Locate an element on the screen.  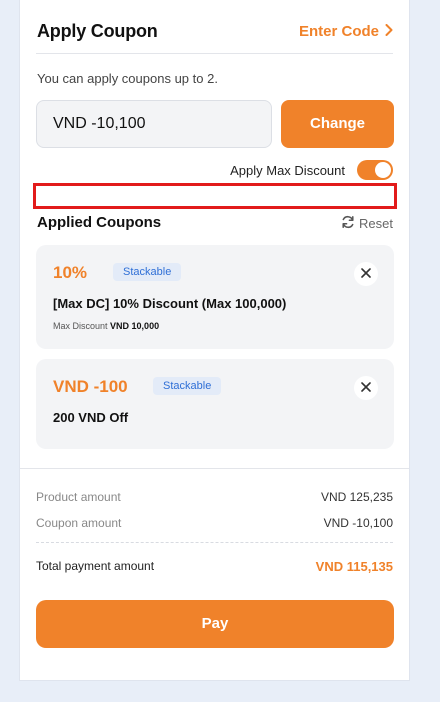
header-divider is located at coordinates (214, 53).